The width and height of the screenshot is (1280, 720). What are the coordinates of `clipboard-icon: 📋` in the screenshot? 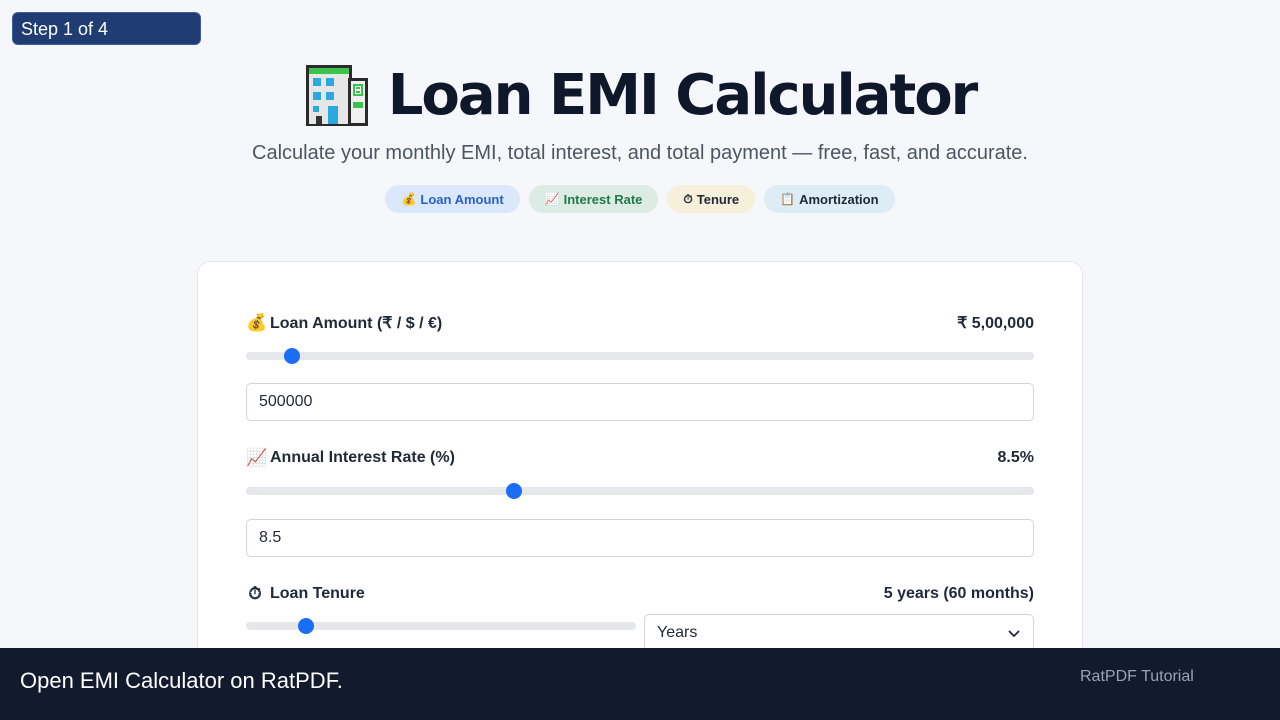 It's located at (788, 199).